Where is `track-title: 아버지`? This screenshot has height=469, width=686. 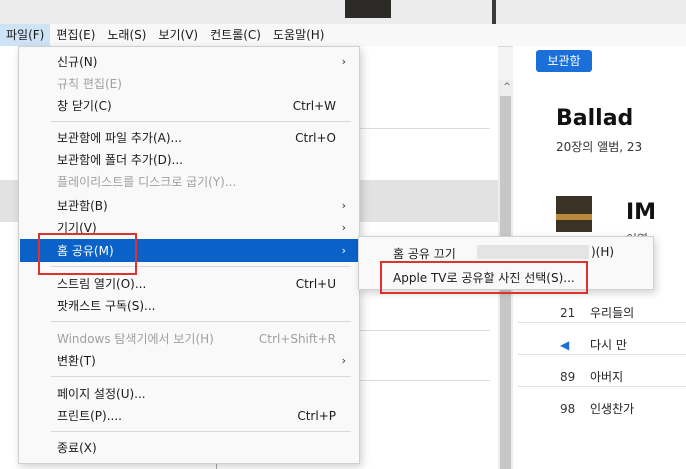 track-title: 아버지 is located at coordinates (607, 377).